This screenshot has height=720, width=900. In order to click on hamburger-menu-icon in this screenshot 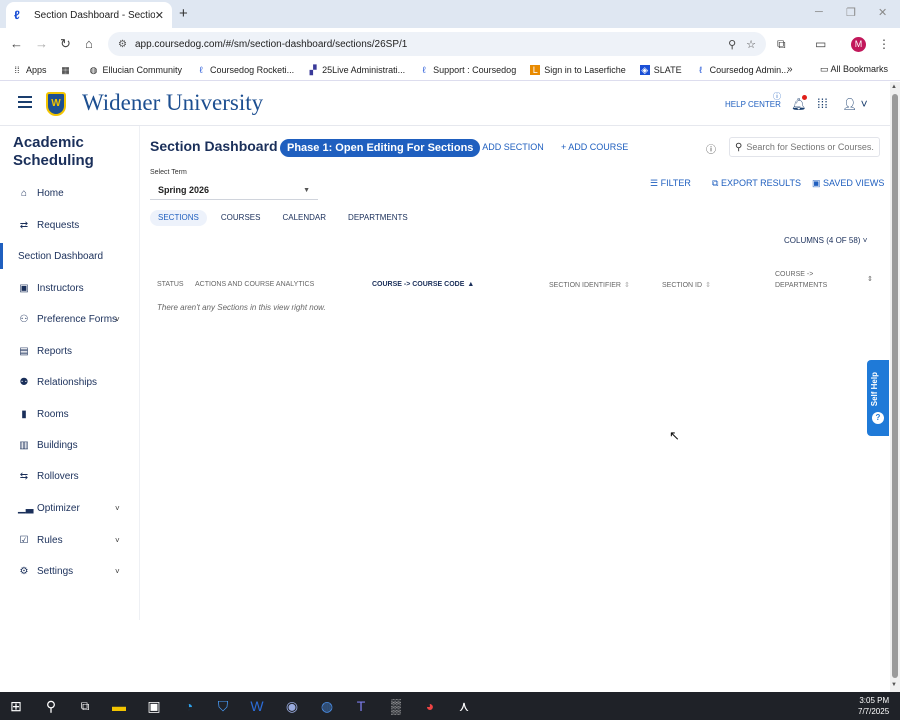, I will do `click(25, 102)`.